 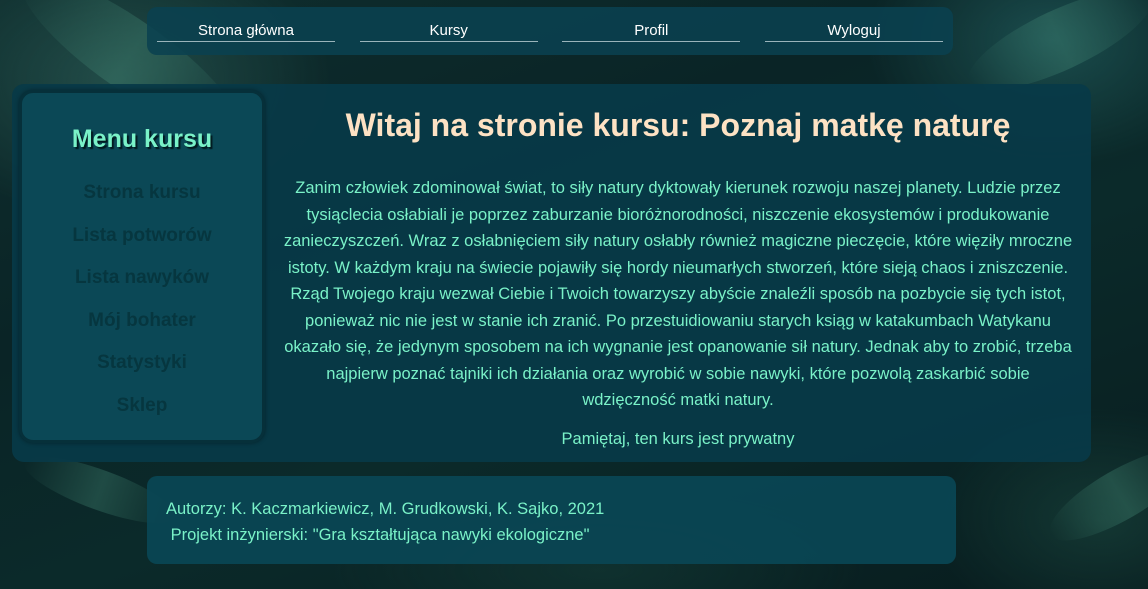 What do you see at coordinates (142, 242) in the screenshot?
I see `sidebar-item-monster-list: Lista potworów` at bounding box center [142, 242].